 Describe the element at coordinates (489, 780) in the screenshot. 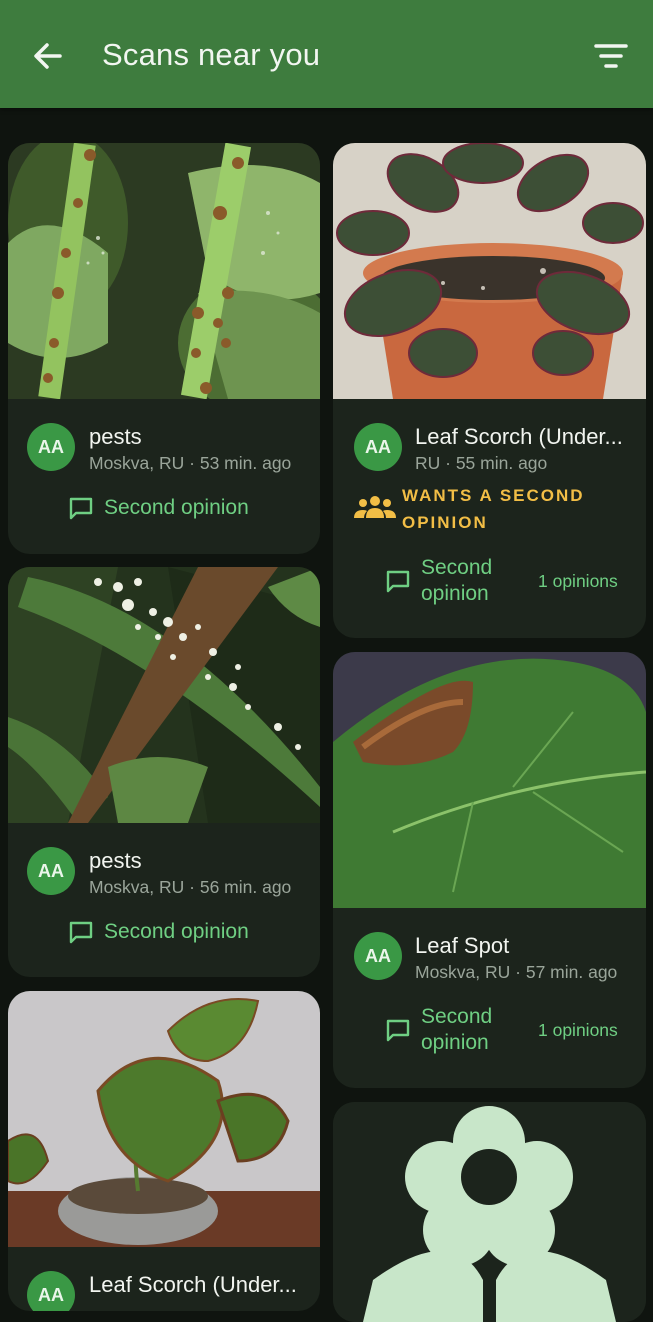

I see `plant-photo-leaf-spot` at that location.